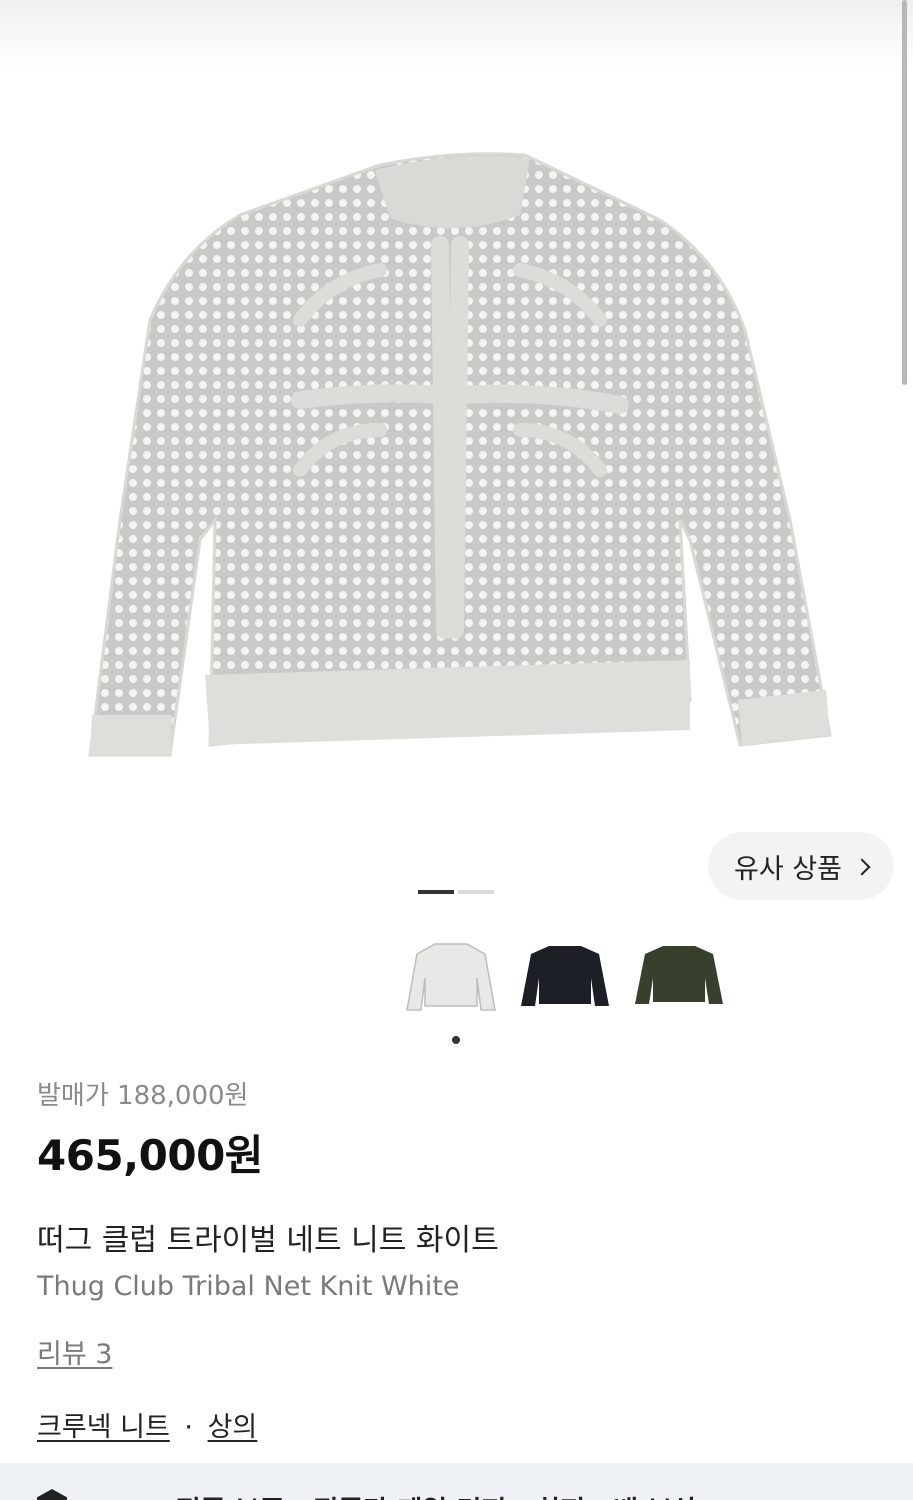 Image resolution: width=913 pixels, height=1500 pixels. What do you see at coordinates (74, 1351) in the screenshot?
I see `review-link: 리뷰 3` at bounding box center [74, 1351].